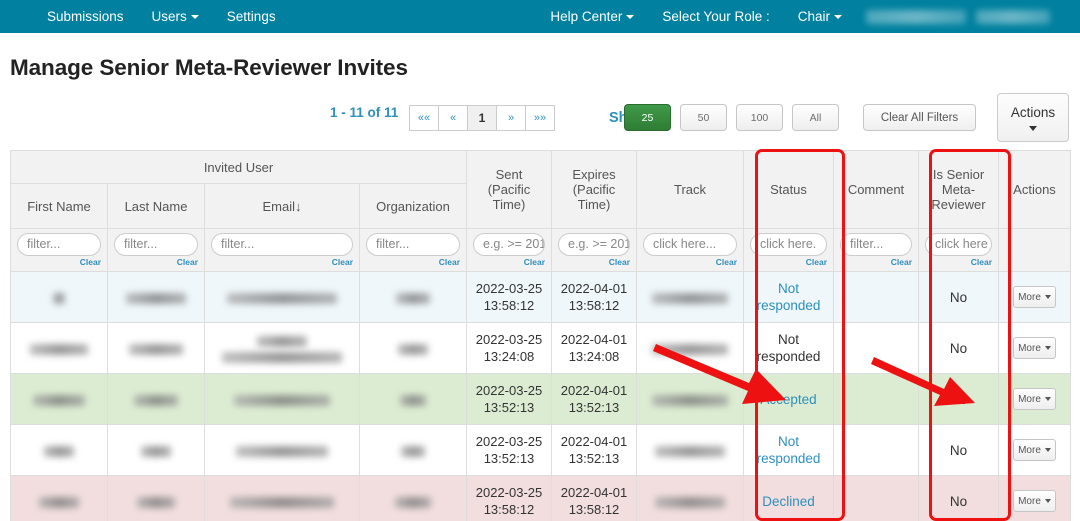  I want to click on select-your-role-text: Select Your Role :, so click(716, 16).